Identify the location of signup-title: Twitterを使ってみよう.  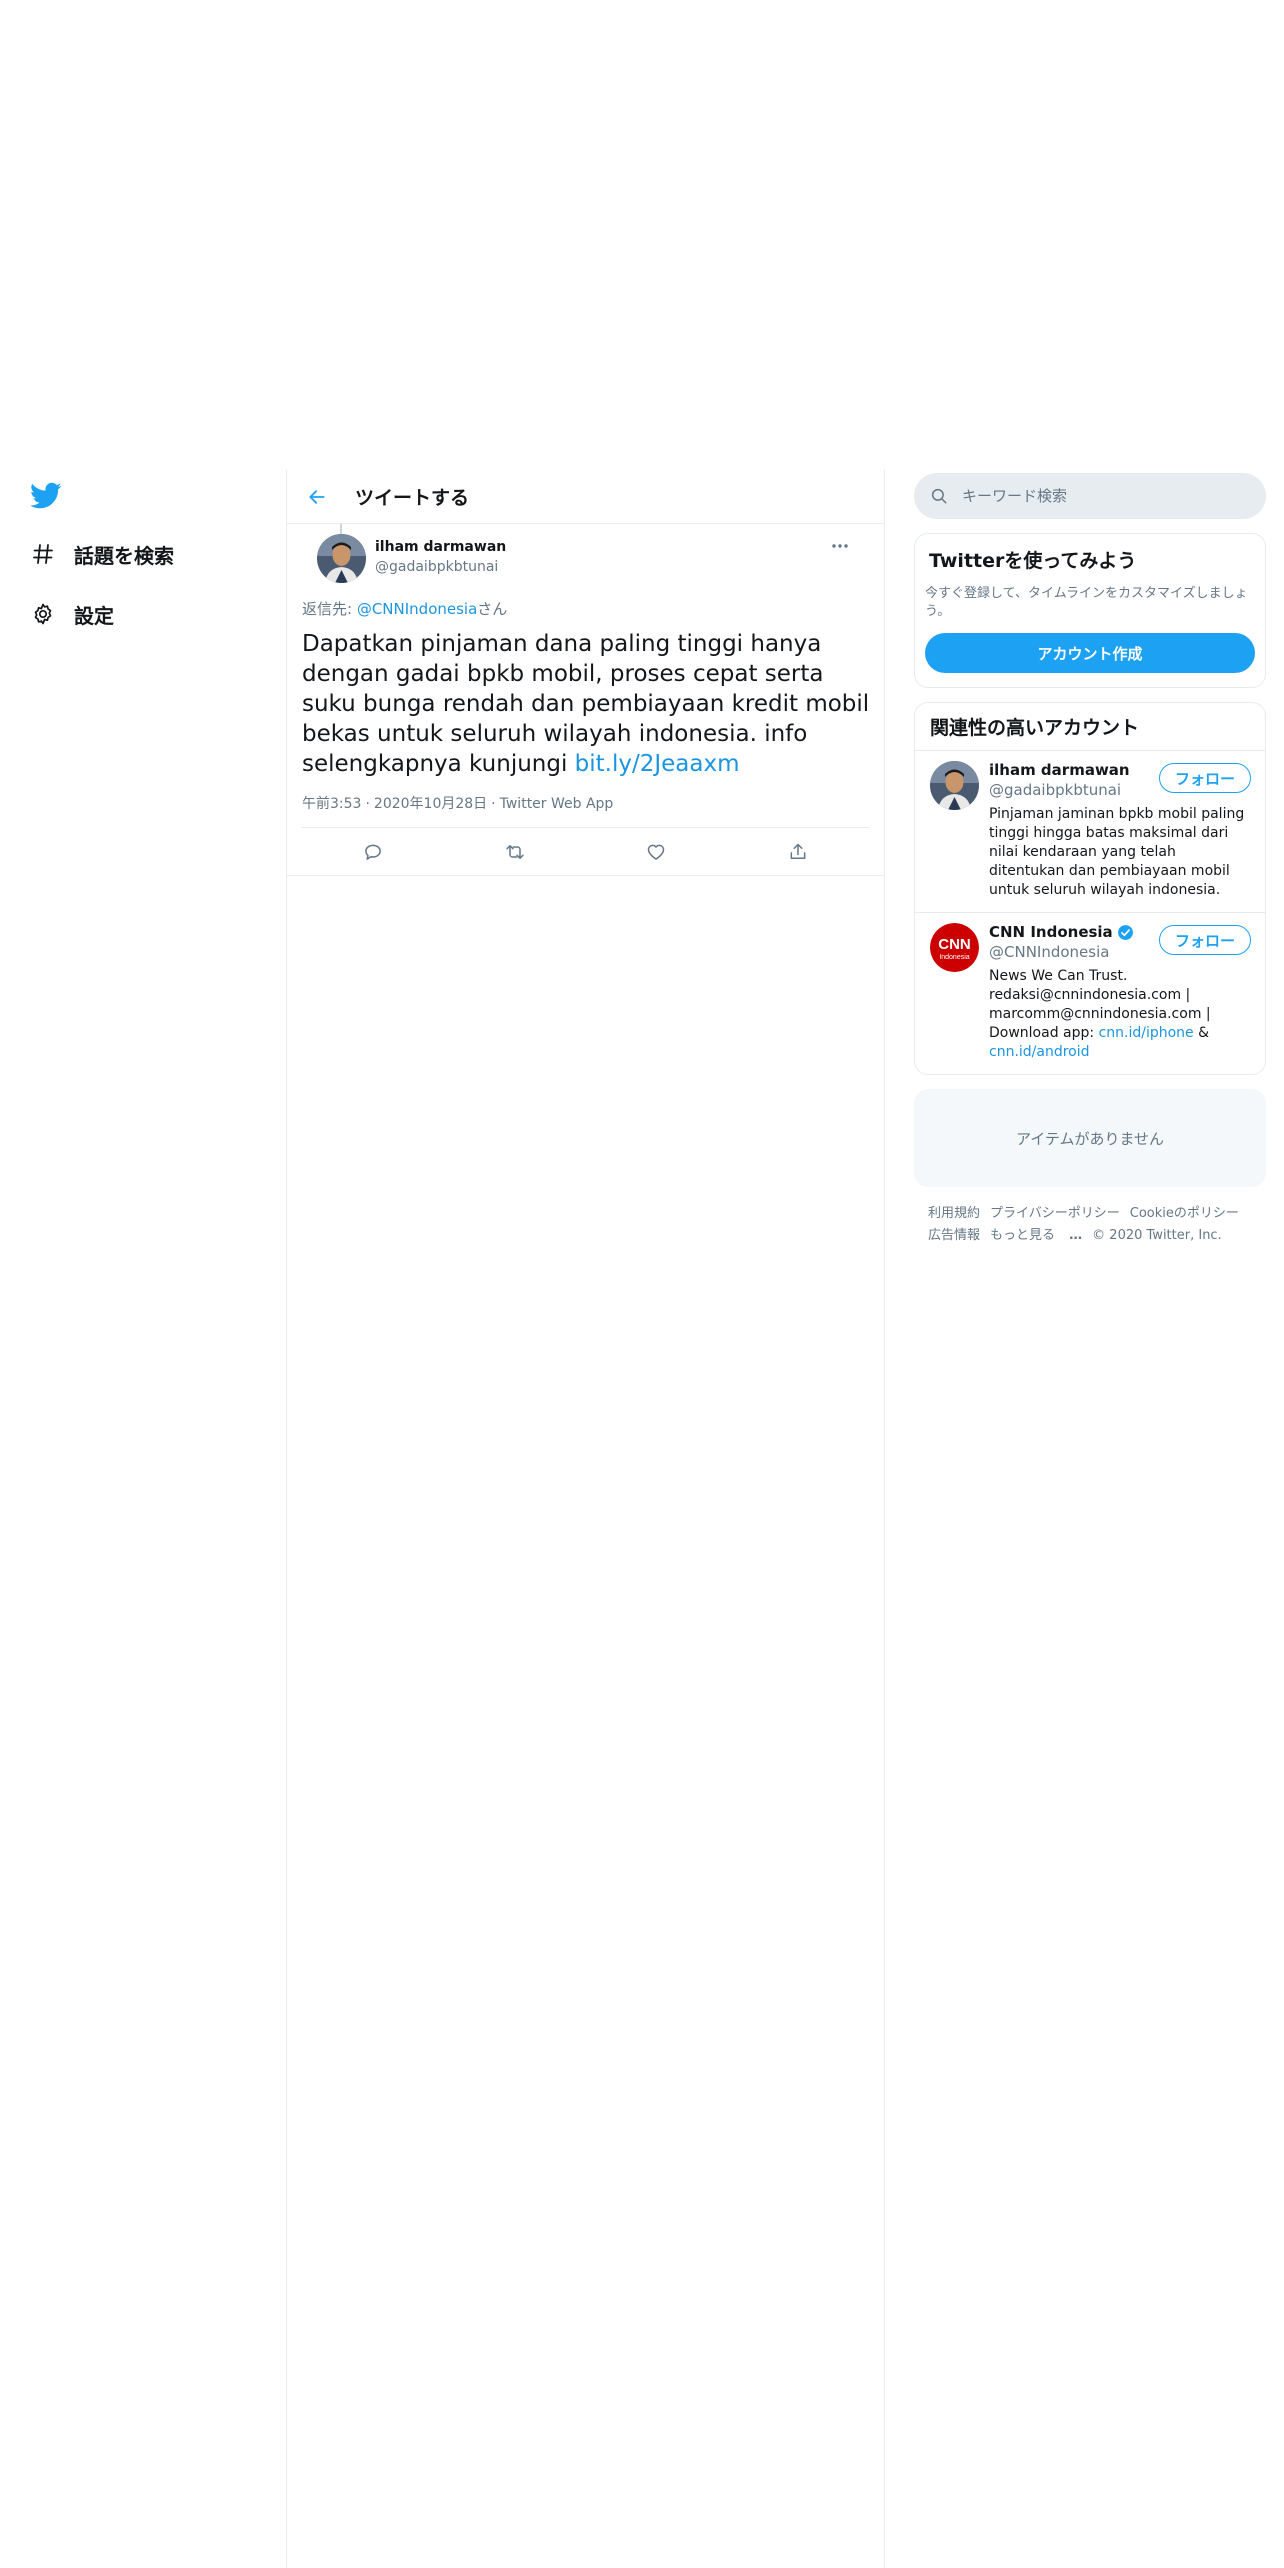
(1033, 561).